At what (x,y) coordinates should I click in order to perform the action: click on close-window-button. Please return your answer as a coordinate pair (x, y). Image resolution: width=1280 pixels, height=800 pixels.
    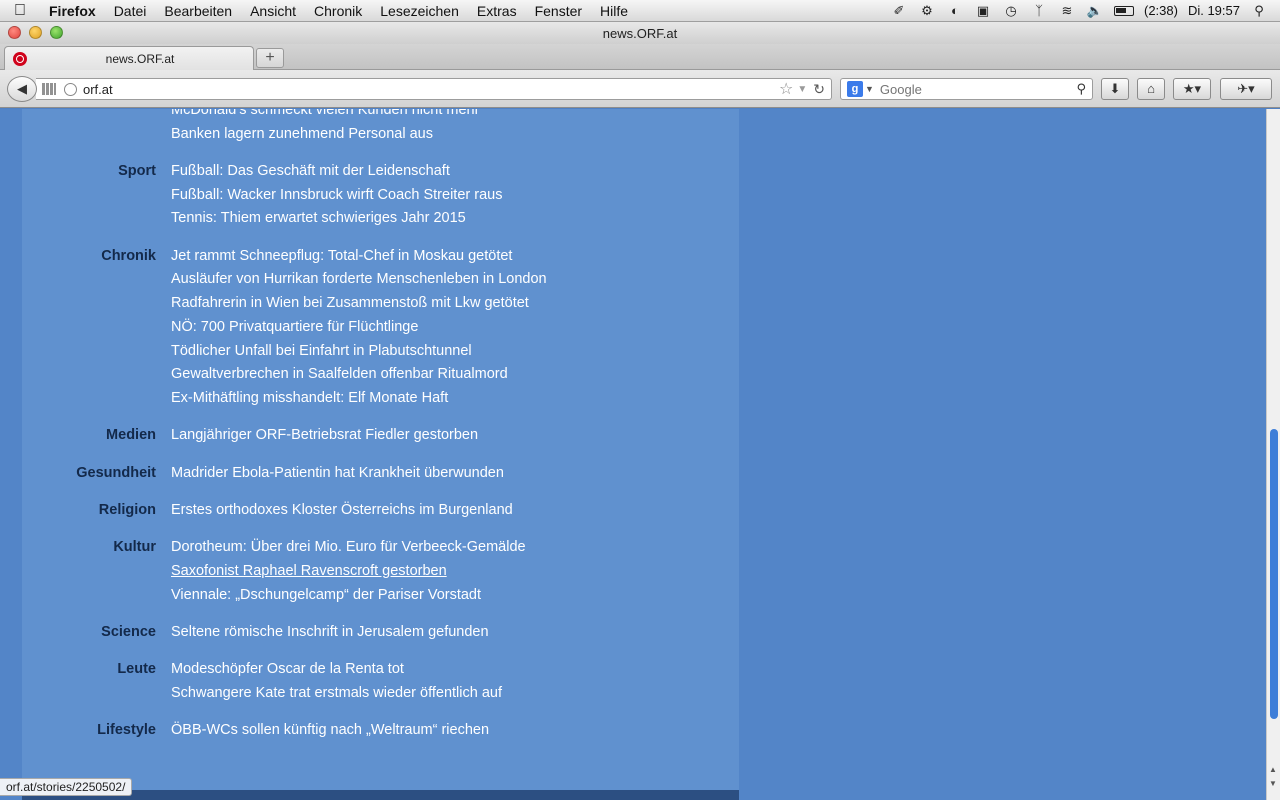
    Looking at the image, I should click on (14, 32).